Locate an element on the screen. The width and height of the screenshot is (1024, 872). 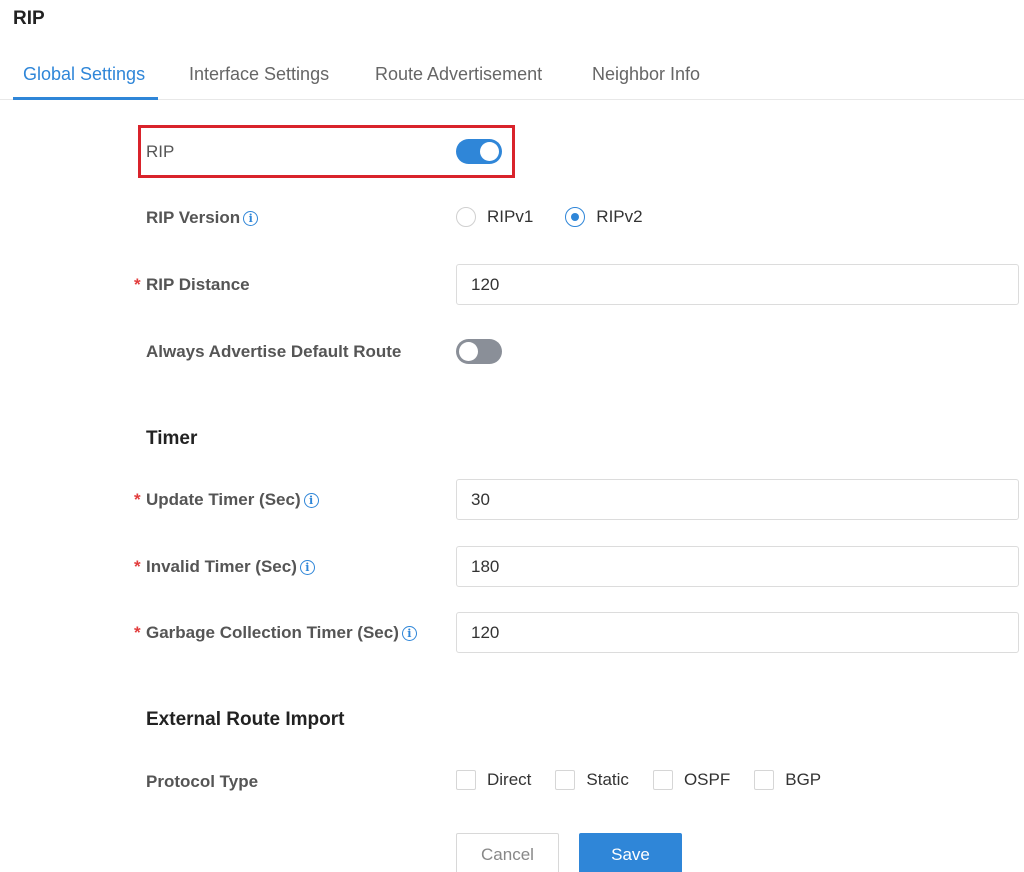
radio-ripv2: RIPv2 is located at coordinates (604, 217).